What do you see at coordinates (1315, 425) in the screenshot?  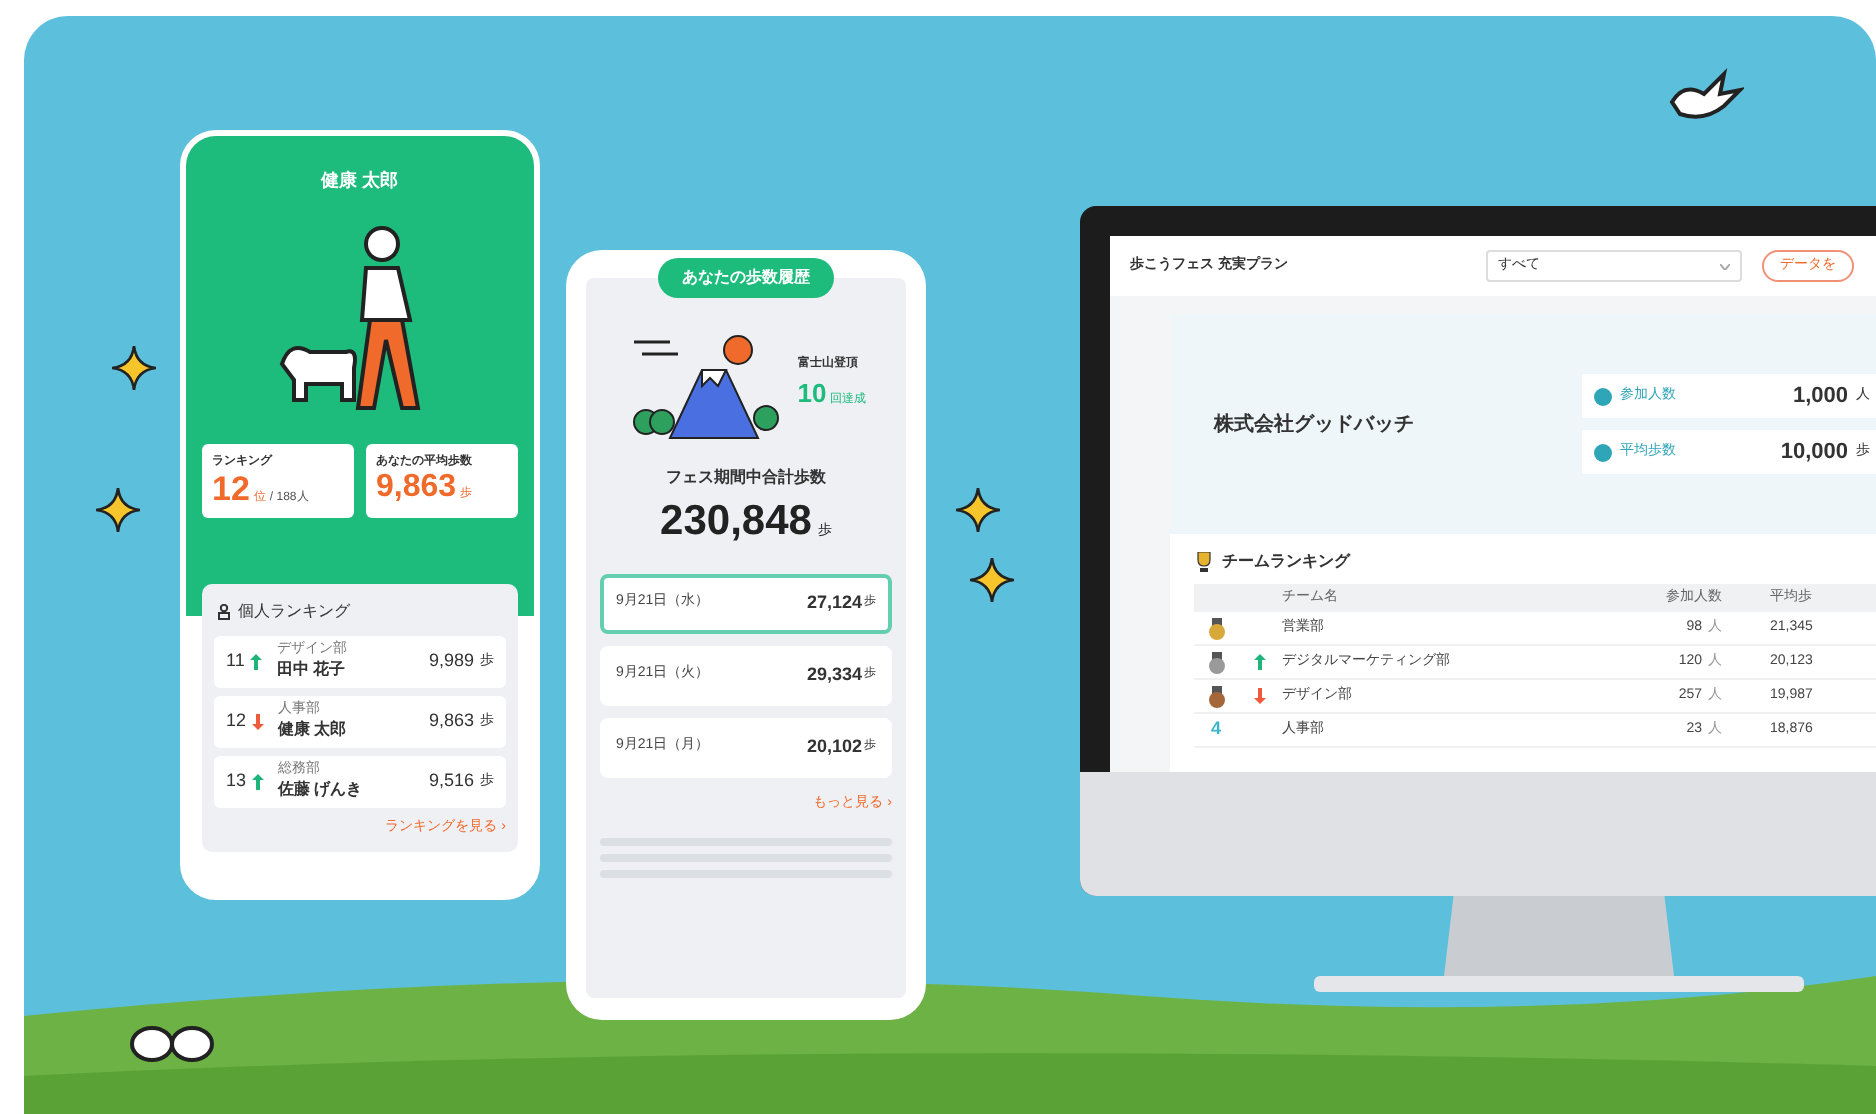 I see `company-name: 株式会社グッドバッチ` at bounding box center [1315, 425].